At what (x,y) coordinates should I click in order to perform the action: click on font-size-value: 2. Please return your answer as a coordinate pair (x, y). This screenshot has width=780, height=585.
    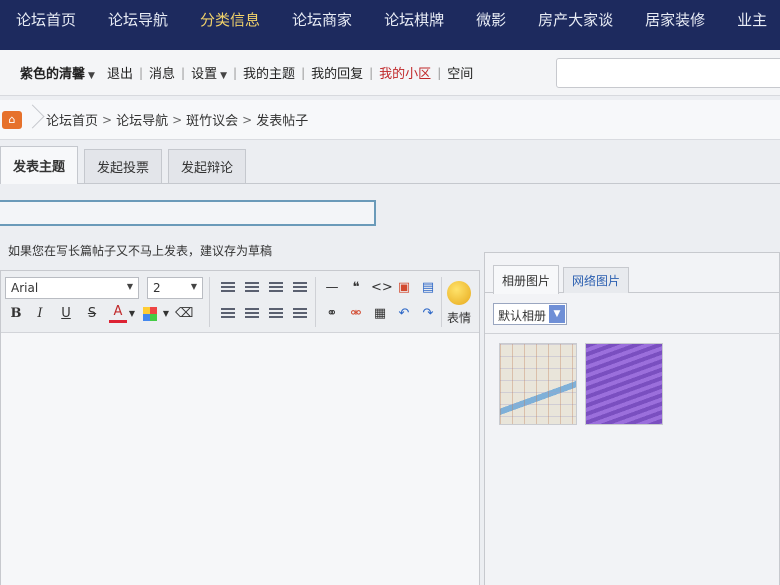
    Looking at the image, I should click on (157, 288).